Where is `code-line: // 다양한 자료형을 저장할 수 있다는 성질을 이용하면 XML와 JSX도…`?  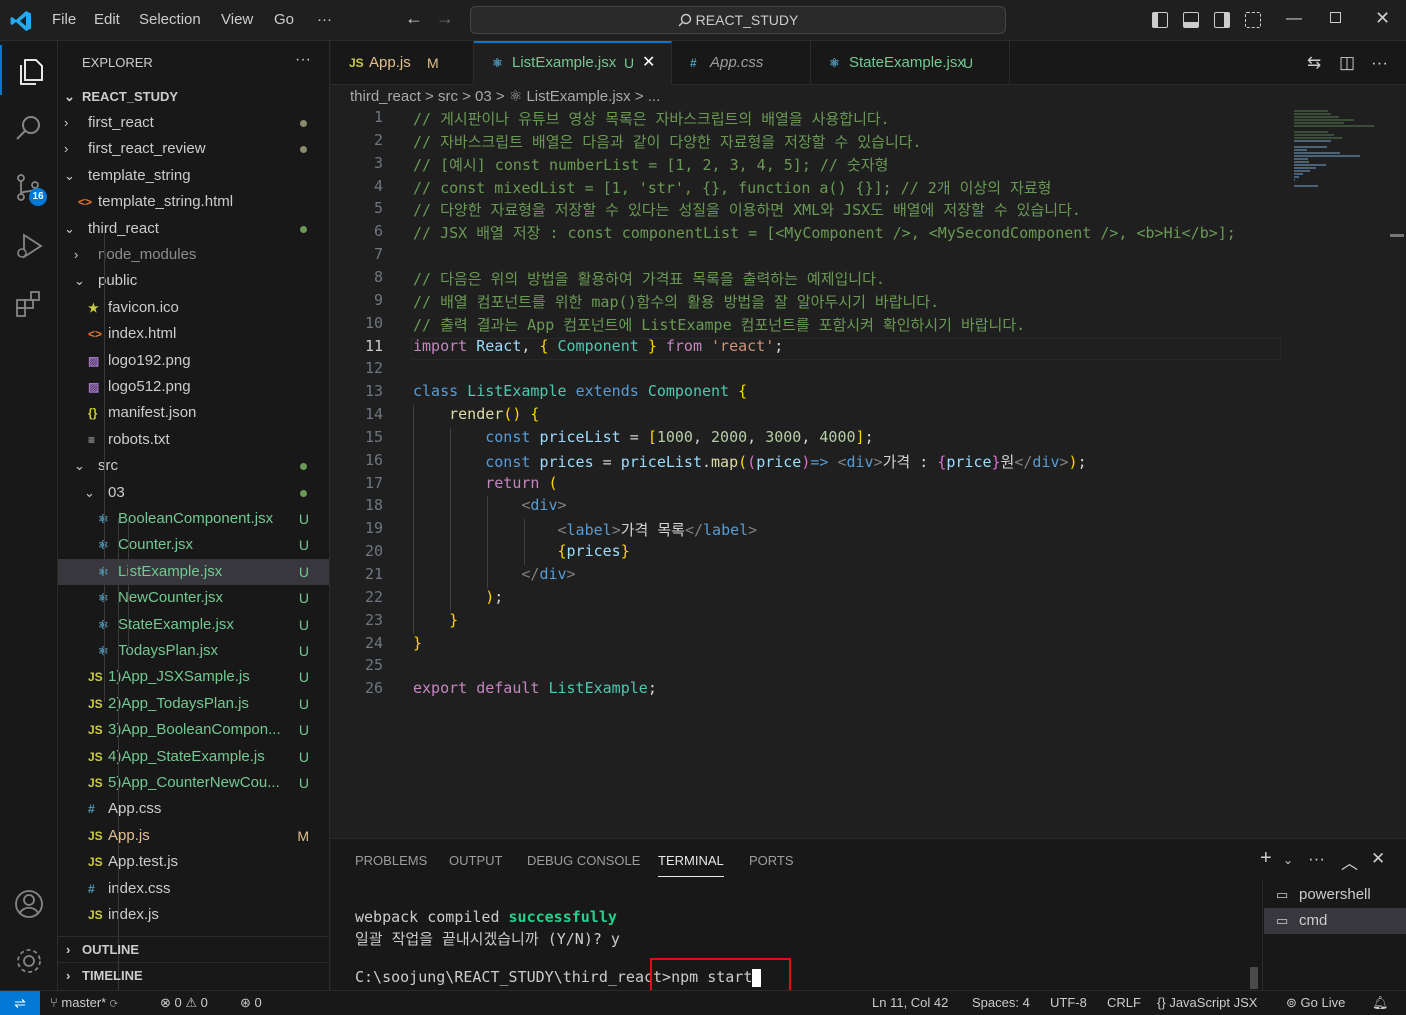
code-line: // 다양한 자료형을 저장할 수 있다는 성질을 이용하면 XML와 JSX도… is located at coordinates (747, 209).